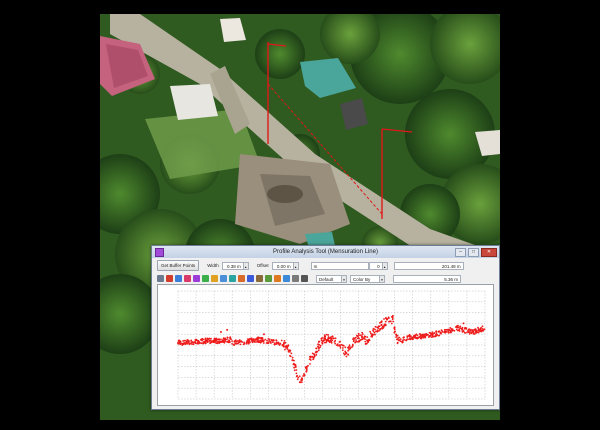  Describe the element at coordinates (331, 349) in the screenshot. I see `profile-points` at that location.